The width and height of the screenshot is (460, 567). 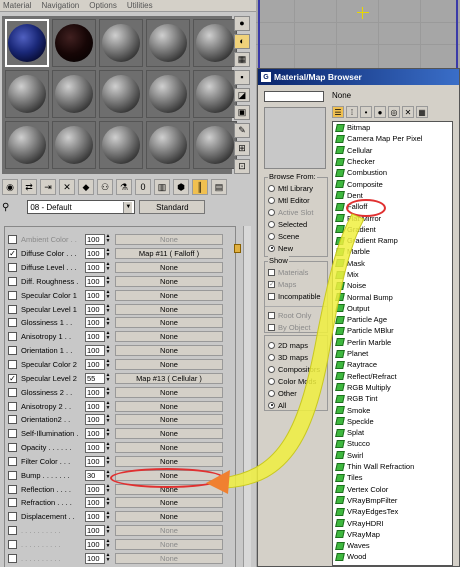 What do you see at coordinates (60, 5) in the screenshot?
I see `menu-navigation: Navigation` at bounding box center [60, 5].